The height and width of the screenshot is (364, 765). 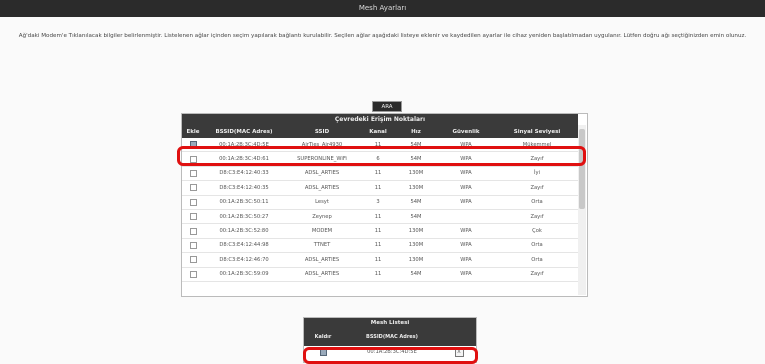 I want to click on column-header: Sinyal Seviyesi, so click(x=537, y=131).